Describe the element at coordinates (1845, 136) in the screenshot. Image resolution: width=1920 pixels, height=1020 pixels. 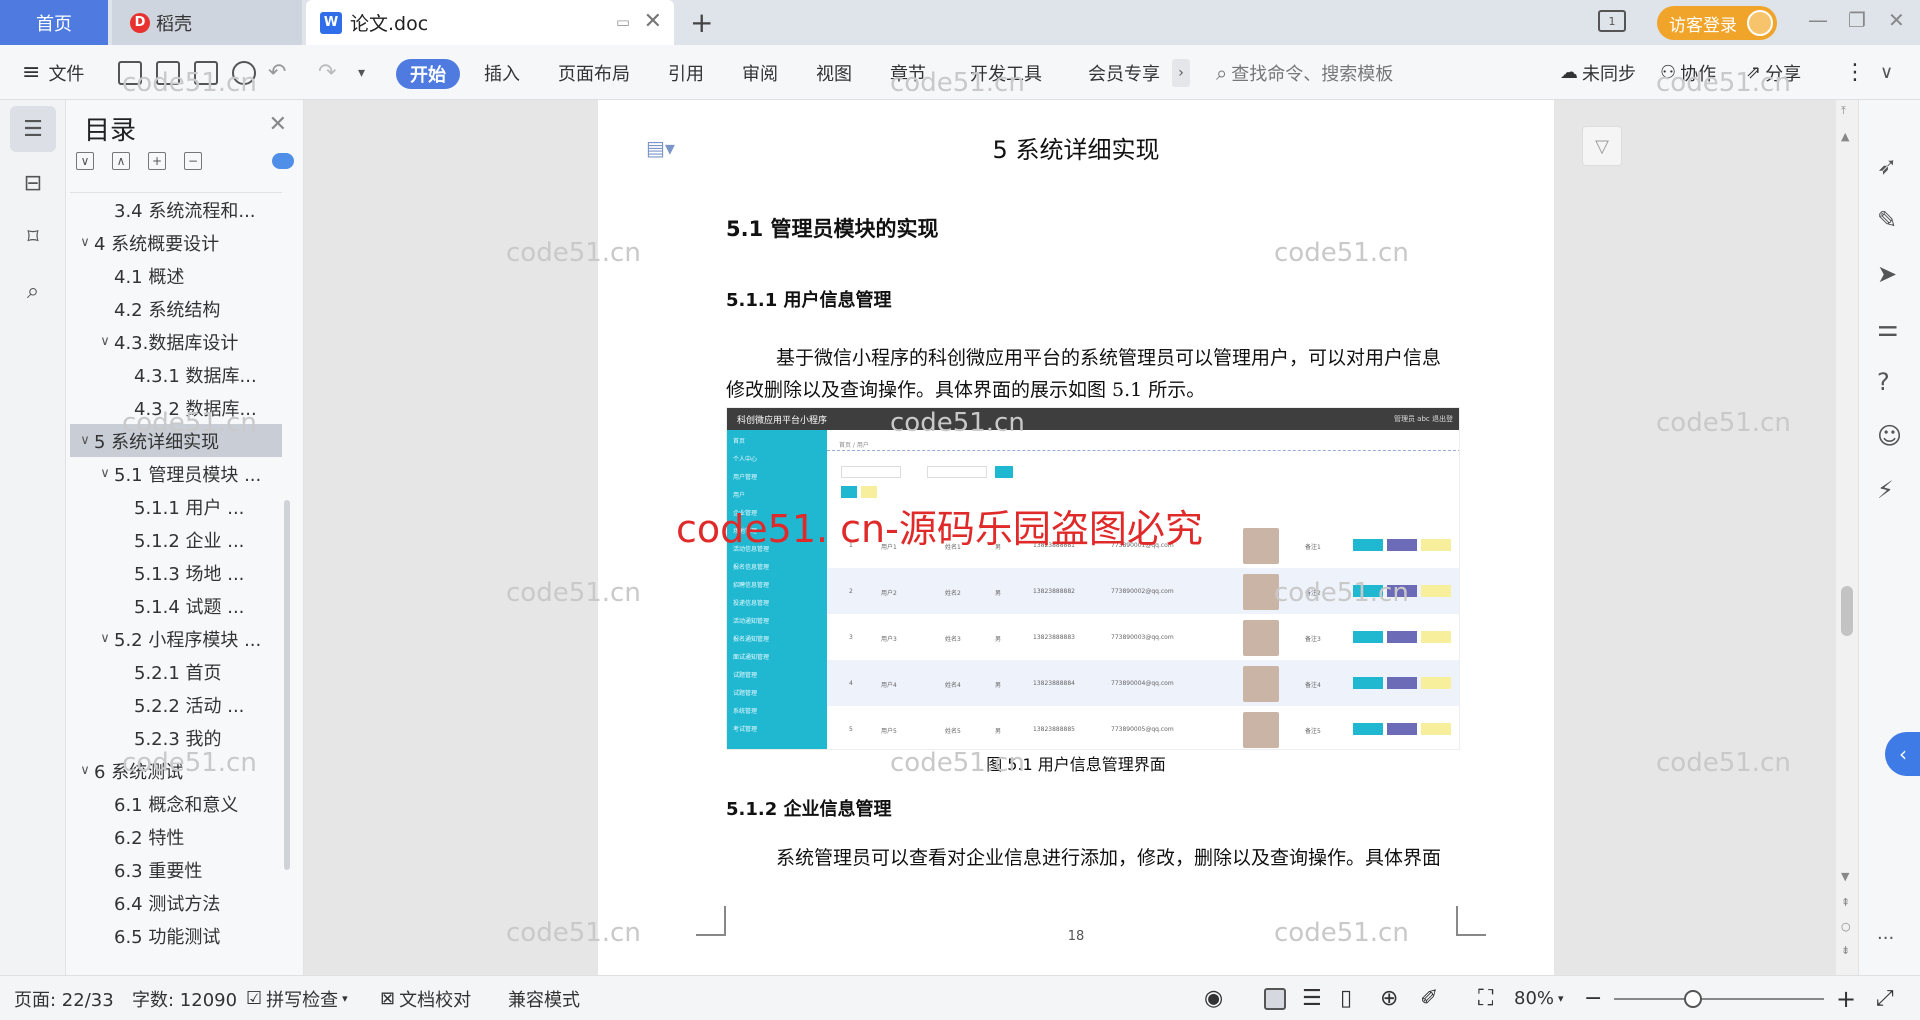
I see `scroll-up-icon: ▲` at that location.